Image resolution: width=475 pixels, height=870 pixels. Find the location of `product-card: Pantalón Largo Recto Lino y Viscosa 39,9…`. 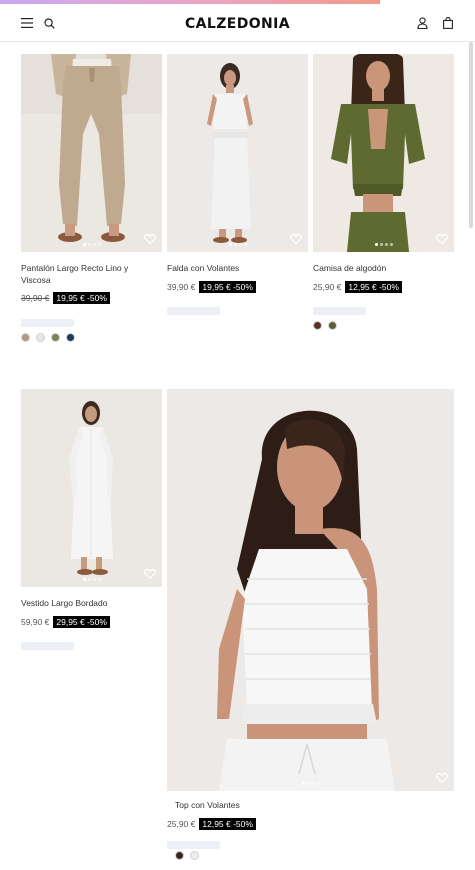

product-card: Pantalón Largo Recto Lino y Viscosa 39,9… is located at coordinates (91, 204).